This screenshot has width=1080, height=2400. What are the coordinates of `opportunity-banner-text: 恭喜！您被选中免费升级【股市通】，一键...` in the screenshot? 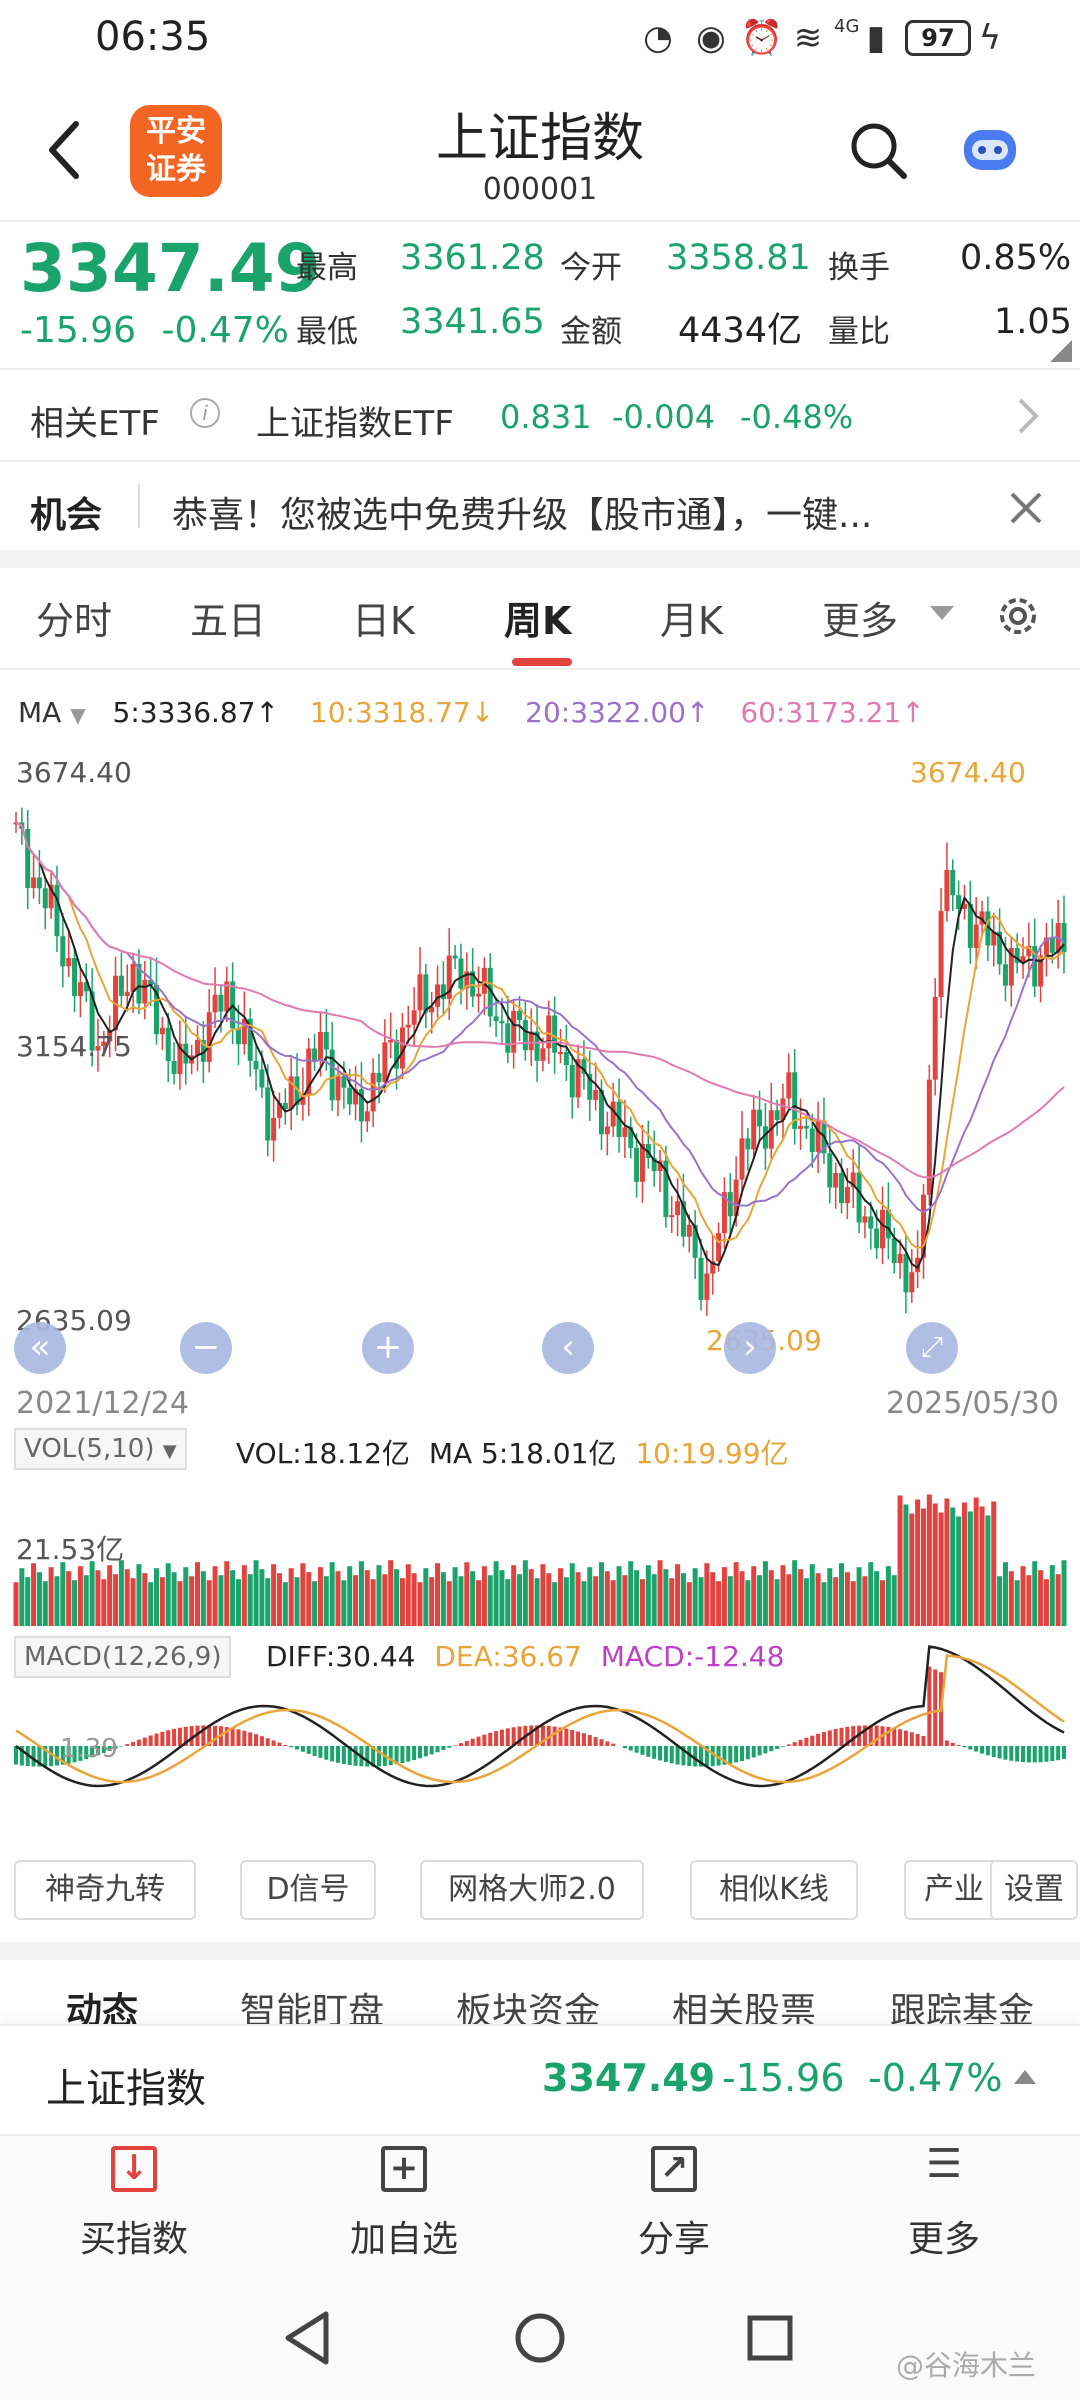 It's located at (582, 512).